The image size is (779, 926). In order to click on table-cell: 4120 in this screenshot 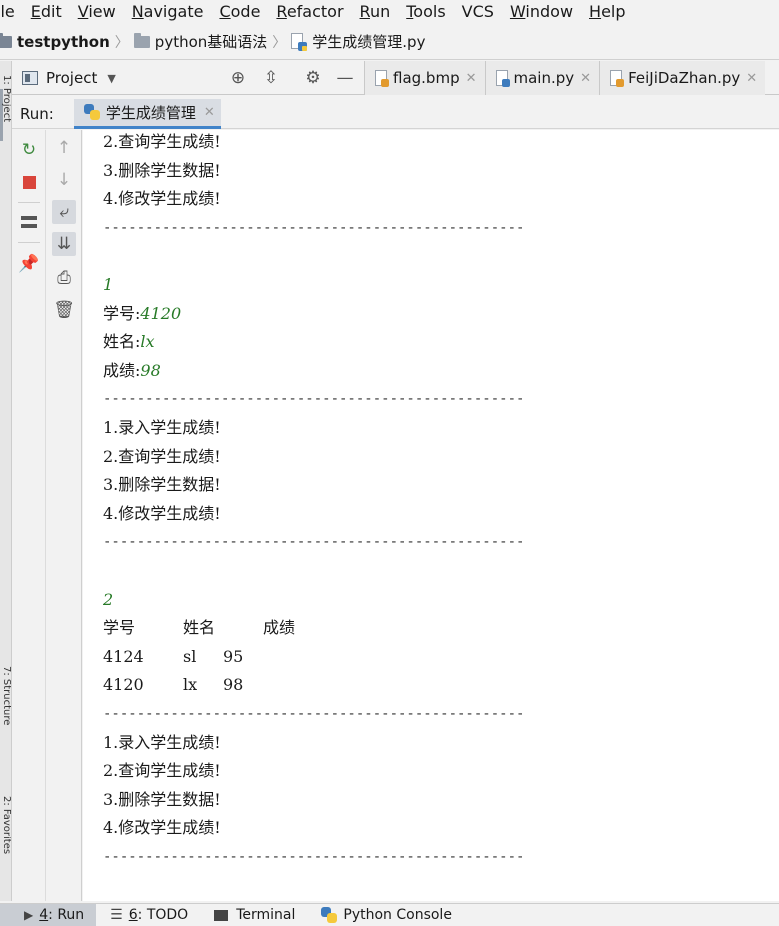, I will do `click(123, 685)`.